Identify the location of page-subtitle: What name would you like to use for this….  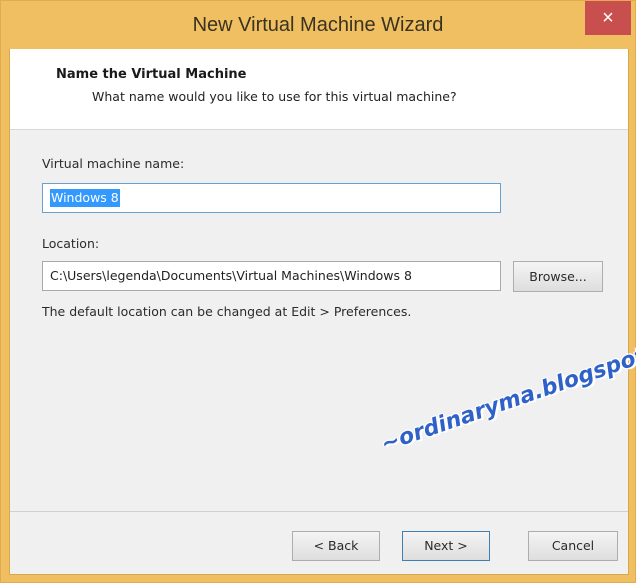
(274, 96).